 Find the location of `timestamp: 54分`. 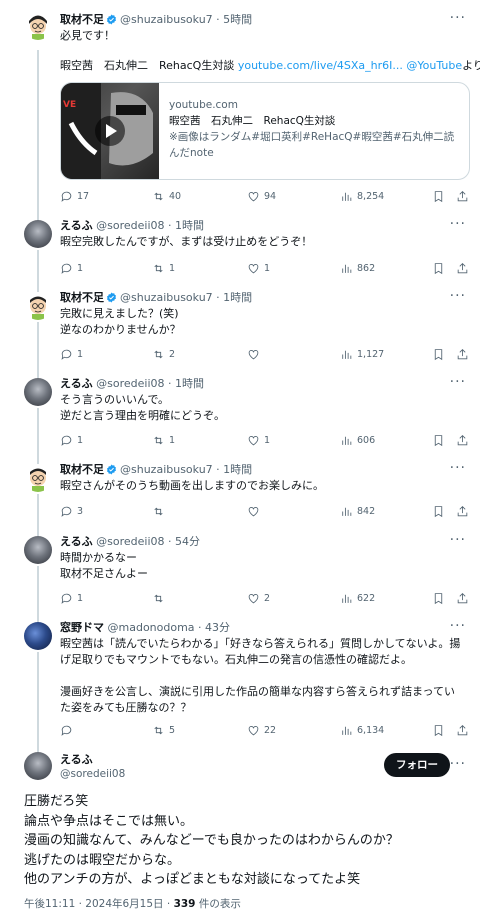

timestamp: 54分 is located at coordinates (187, 541).